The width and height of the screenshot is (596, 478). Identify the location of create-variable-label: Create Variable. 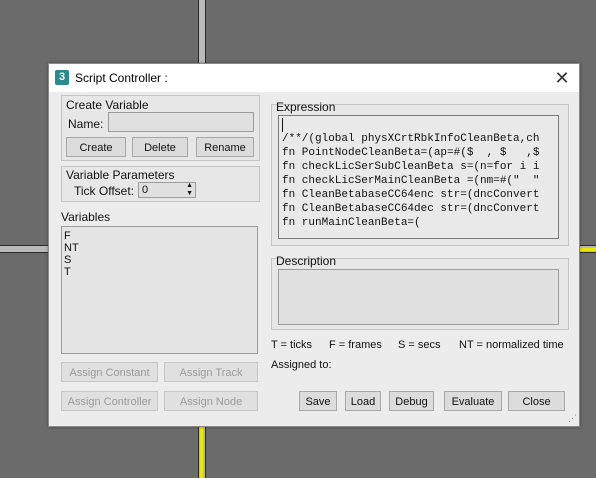
(107, 105).